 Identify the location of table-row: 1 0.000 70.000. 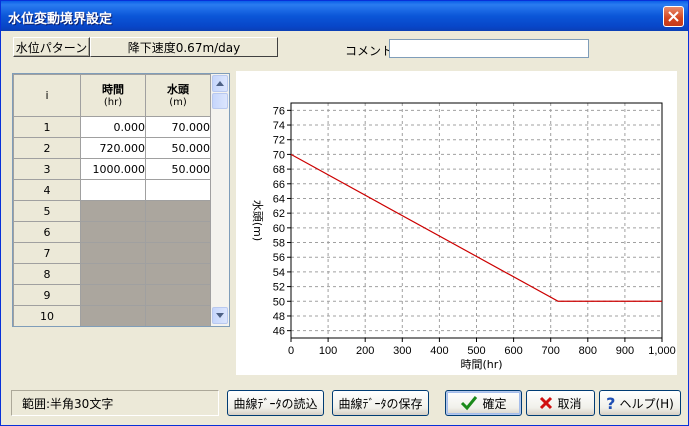
(112, 127).